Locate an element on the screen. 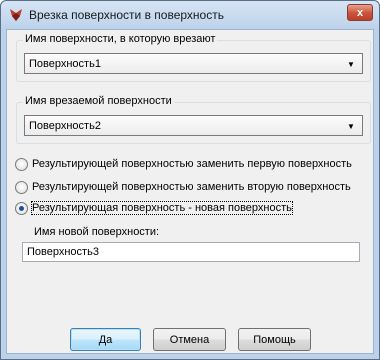 The width and height of the screenshot is (380, 360). ok-button-label: Да is located at coordinates (105, 339).